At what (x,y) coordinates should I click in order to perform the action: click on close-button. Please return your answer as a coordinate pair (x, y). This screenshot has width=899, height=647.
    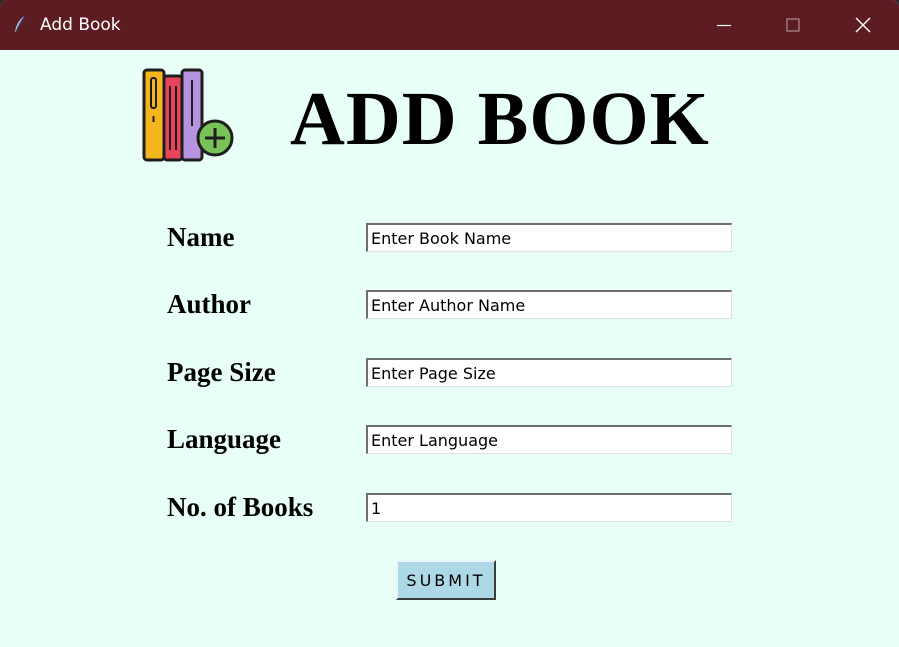
    Looking at the image, I should click on (863, 25).